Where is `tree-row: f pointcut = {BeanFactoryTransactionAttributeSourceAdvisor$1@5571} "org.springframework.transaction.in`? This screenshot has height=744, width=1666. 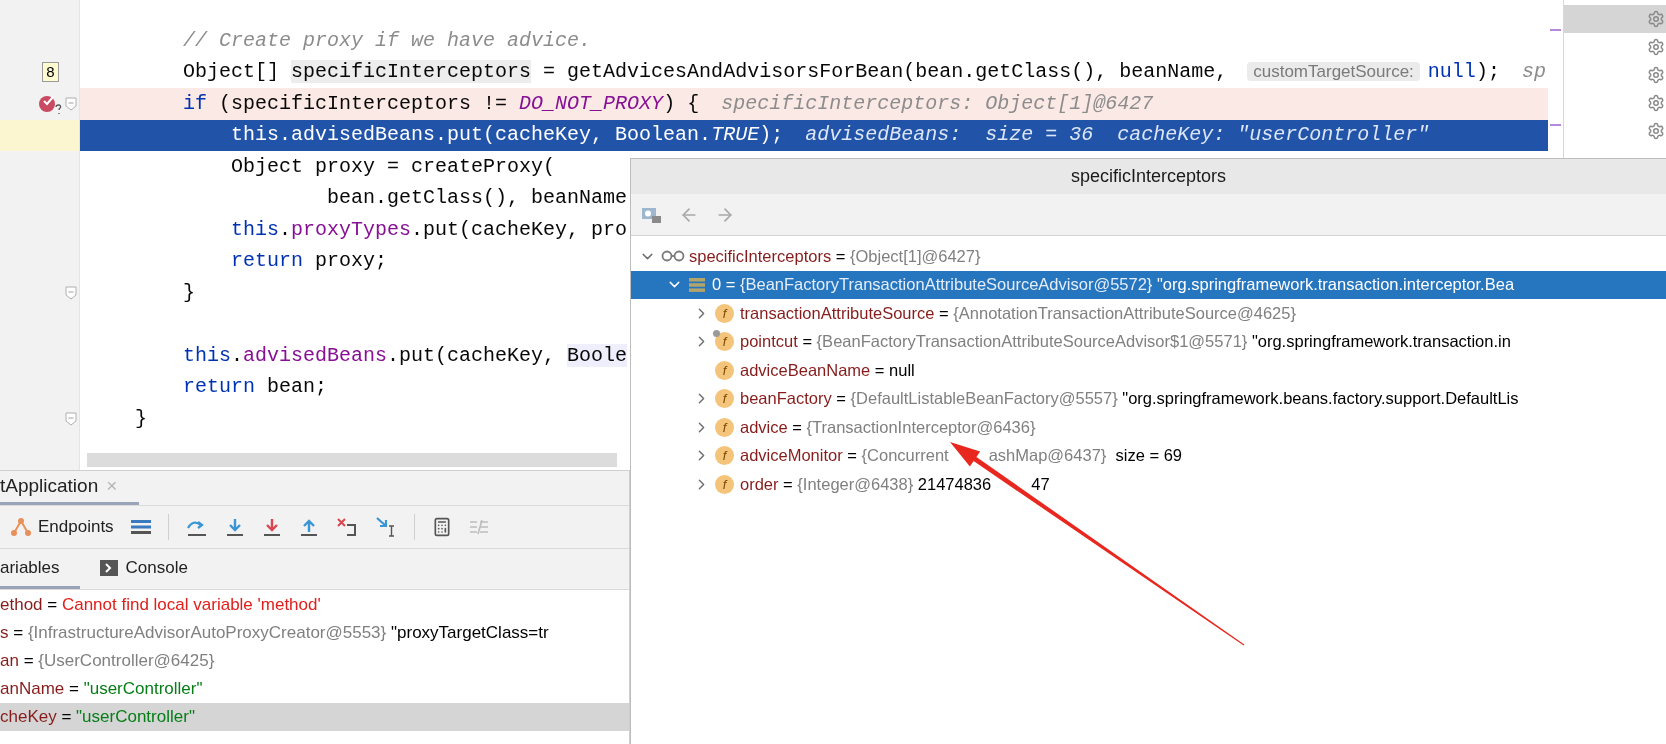
tree-row: f pointcut = {BeanFactoryTransactionAttributeSourceAdvisor$1@5571} "org.springframework.transaction.in is located at coordinates (1148, 341).